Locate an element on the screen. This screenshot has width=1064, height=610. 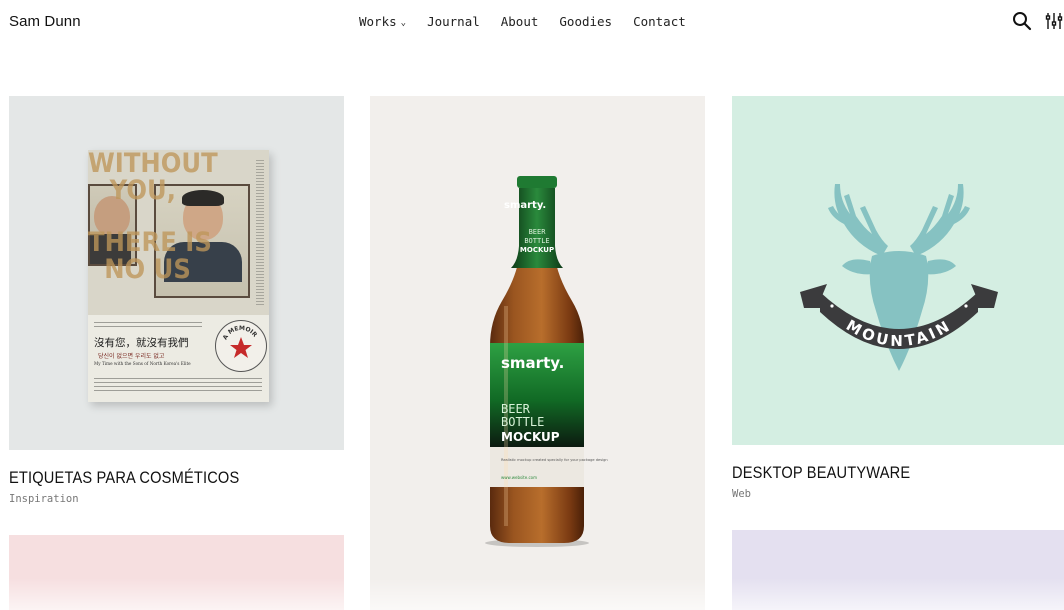
card-image-pink is located at coordinates (176, 572).